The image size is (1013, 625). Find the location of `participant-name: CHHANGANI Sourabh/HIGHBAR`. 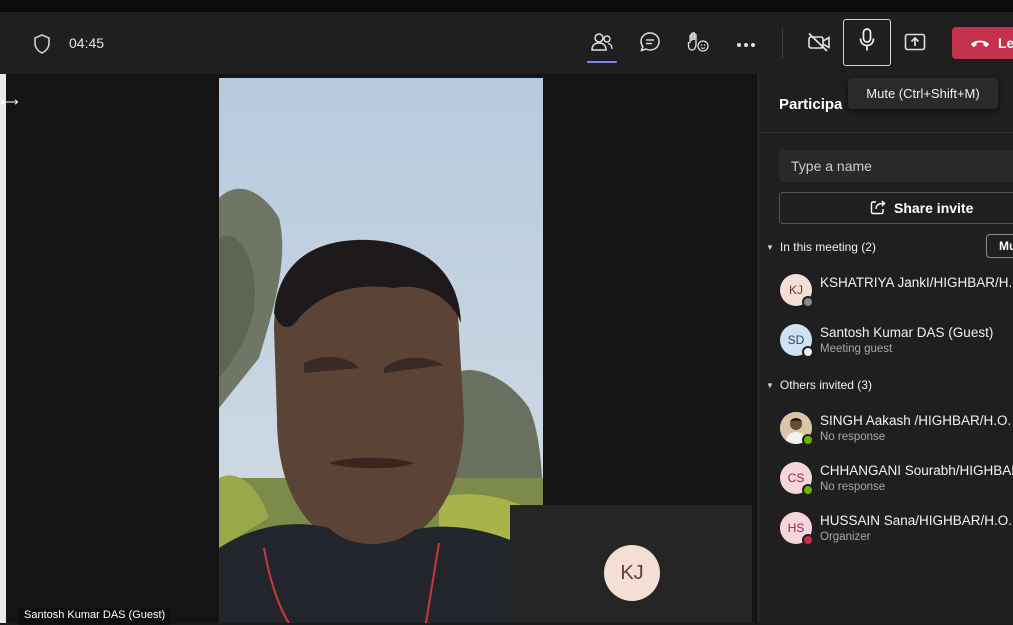

participant-name: CHHANGANI Sourabh/HIGHBAR is located at coordinates (916, 470).